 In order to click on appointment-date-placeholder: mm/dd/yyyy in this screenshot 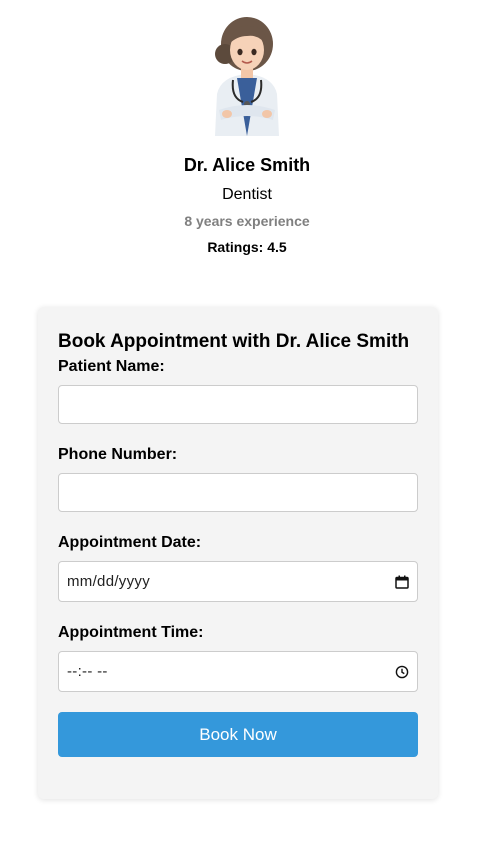, I will do `click(109, 581)`.